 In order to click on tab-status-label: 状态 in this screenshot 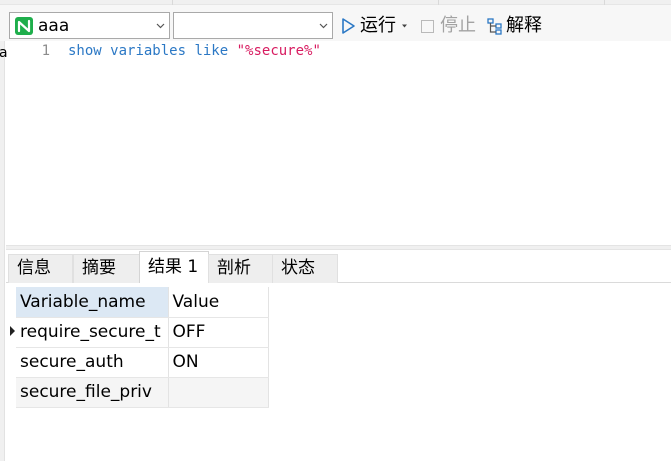, I will do `click(298, 268)`.